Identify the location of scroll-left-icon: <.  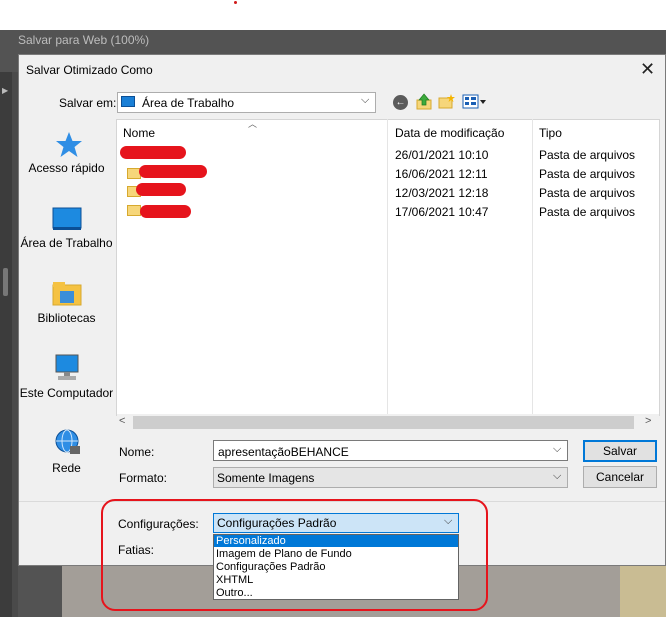
(122, 421).